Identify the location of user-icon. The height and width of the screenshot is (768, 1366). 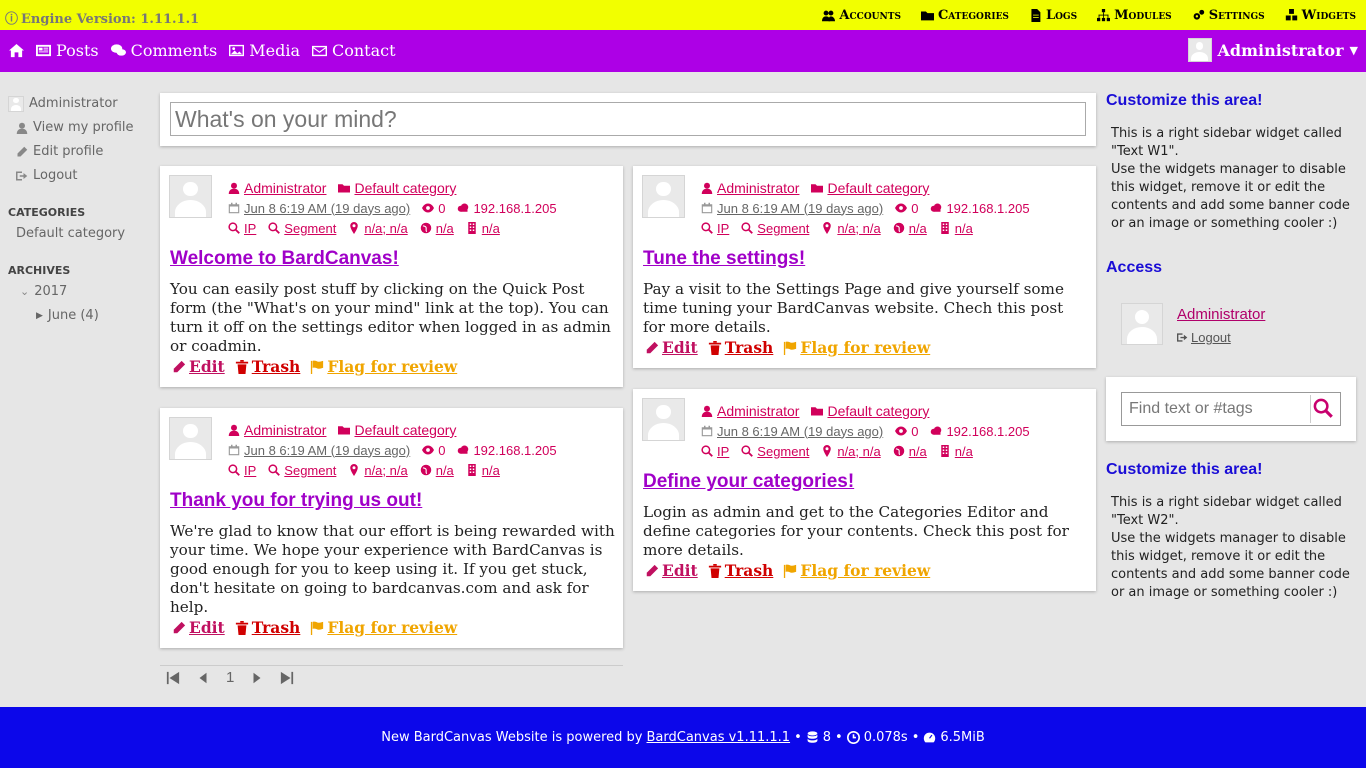
(707, 188).